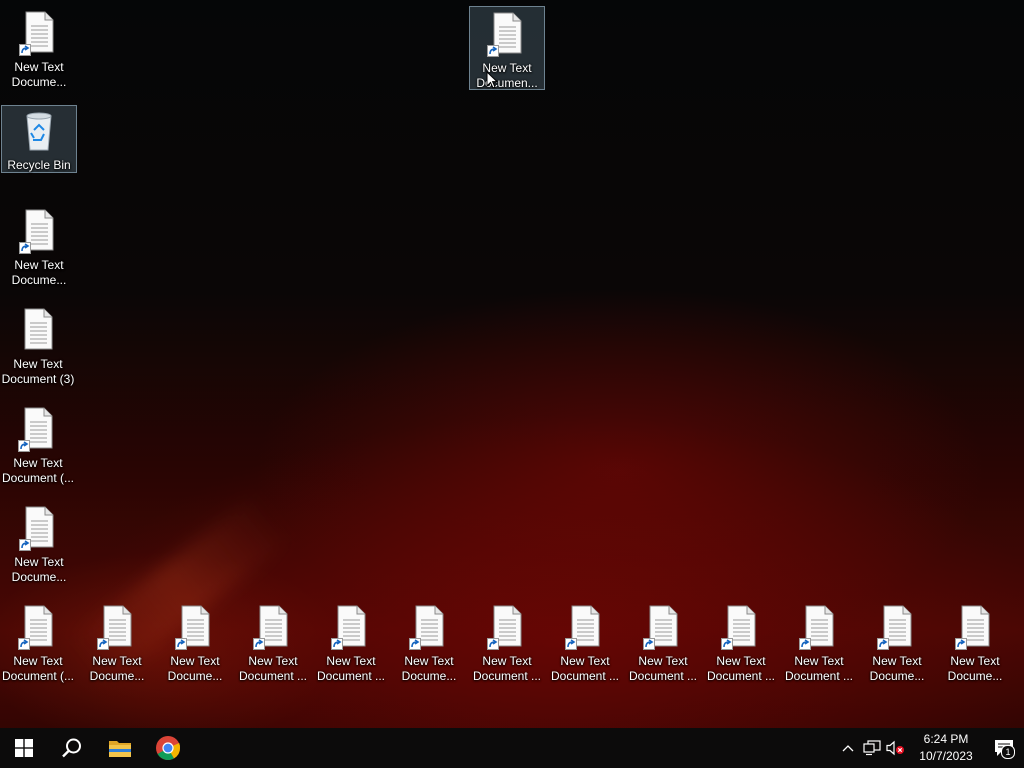  What do you see at coordinates (492, 80) in the screenshot?
I see `mouse-cursor-icon` at bounding box center [492, 80].